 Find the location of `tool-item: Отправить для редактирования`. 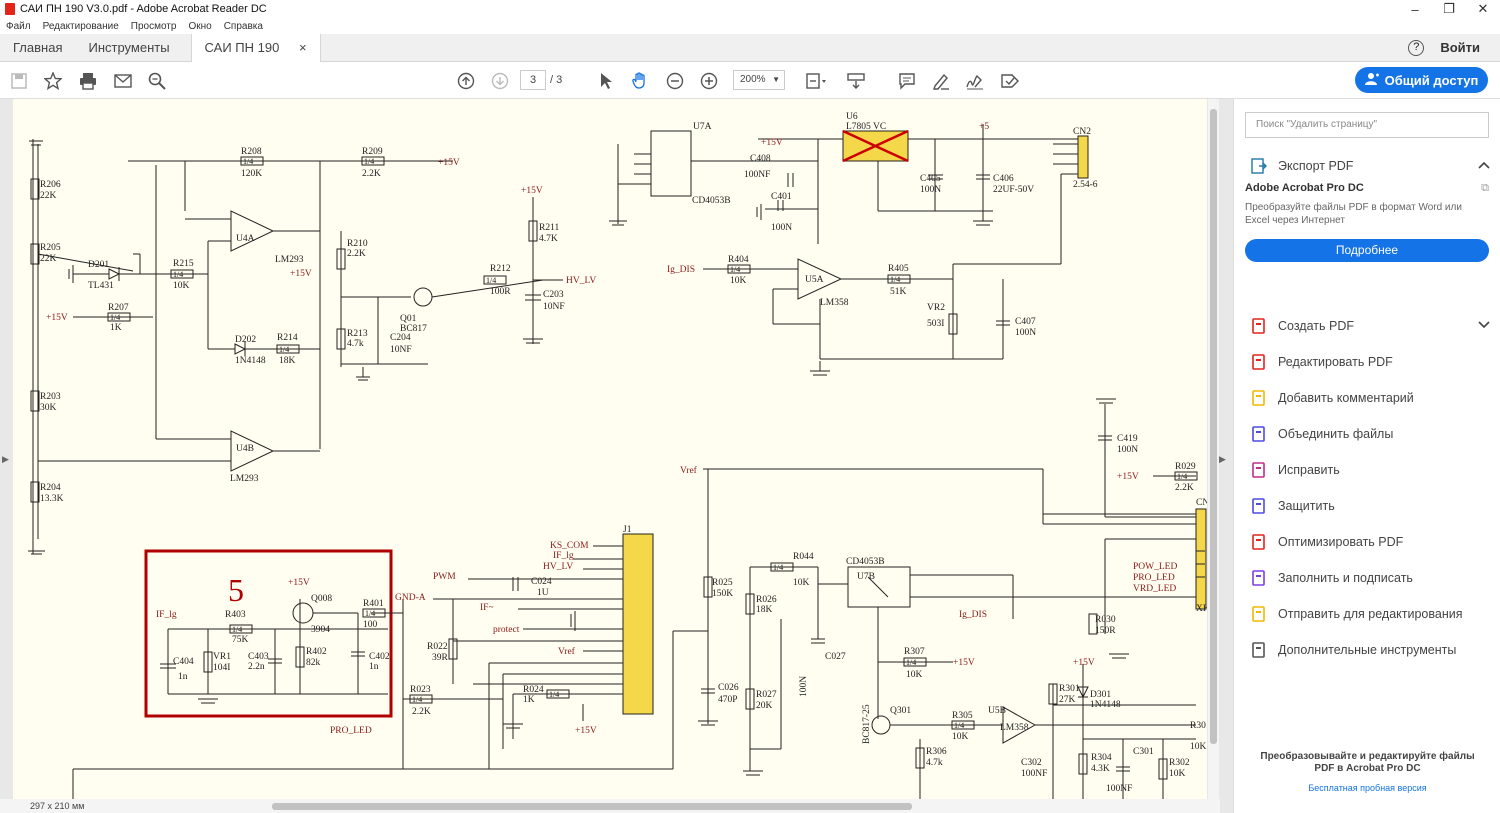

tool-item: Отправить для редактирования is located at coordinates (1370, 614).